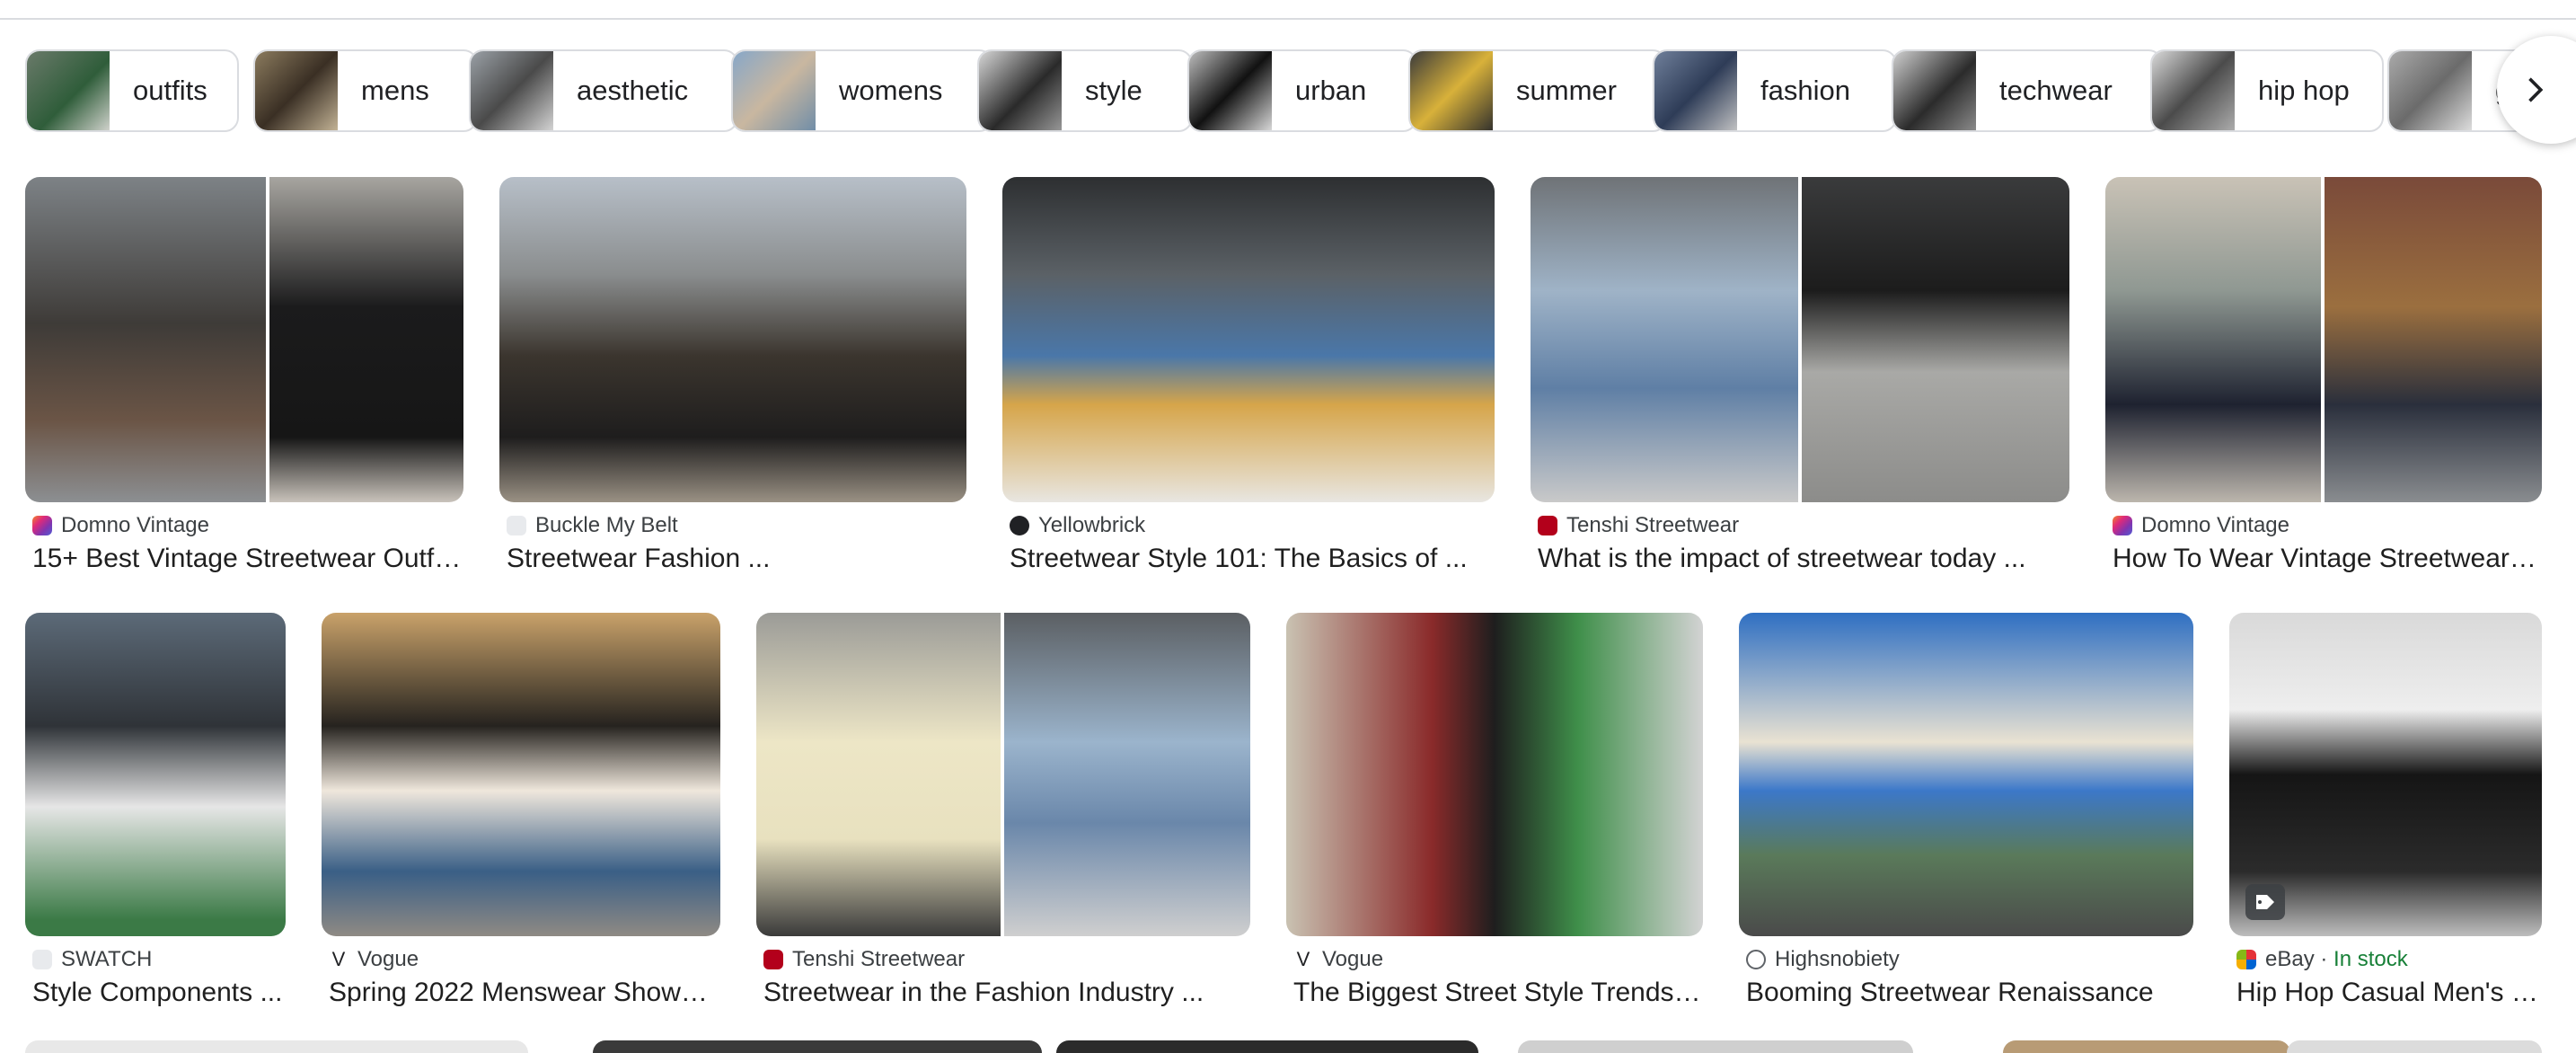 Image resolution: width=2576 pixels, height=1053 pixels. I want to click on chip-mens: mens, so click(365, 90).